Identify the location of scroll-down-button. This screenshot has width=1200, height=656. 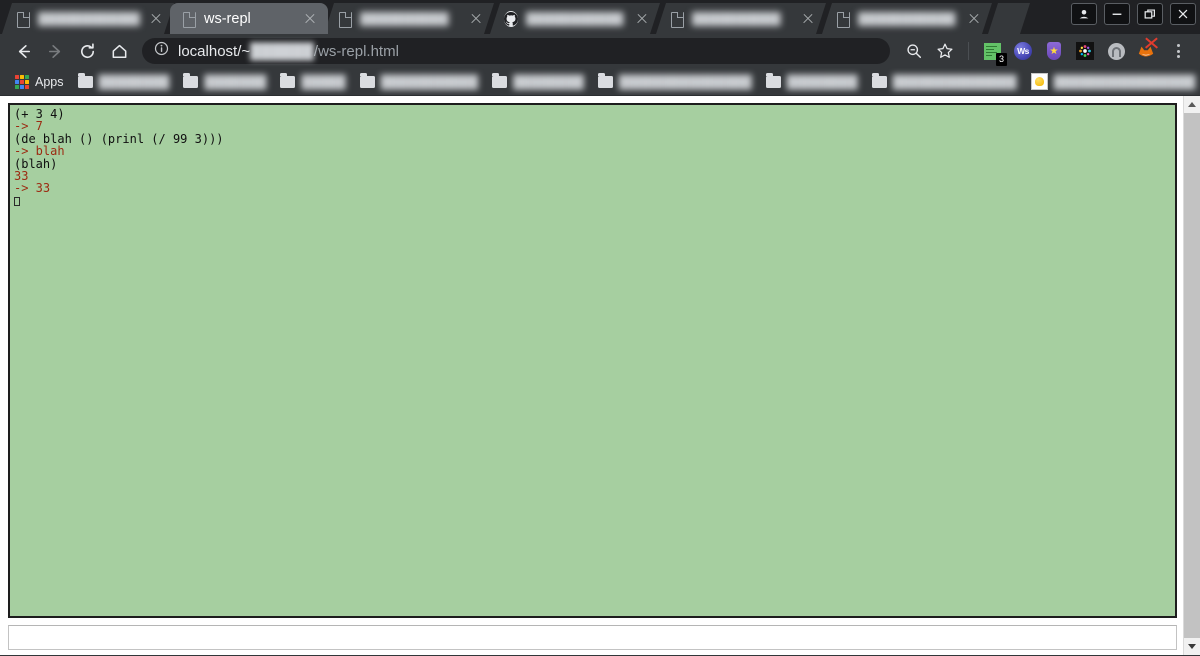
(1192, 646).